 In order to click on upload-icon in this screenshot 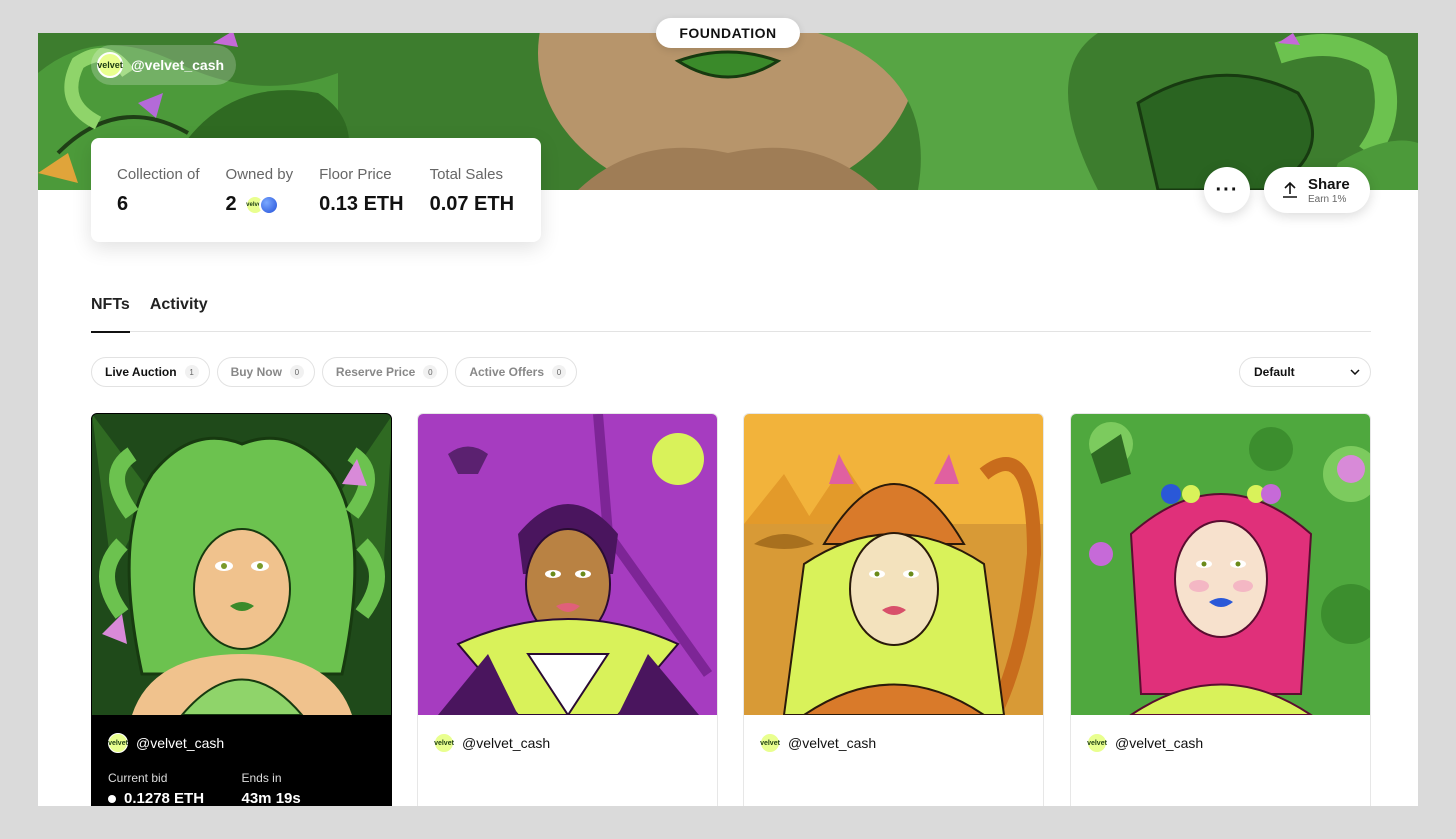, I will do `click(1290, 189)`.